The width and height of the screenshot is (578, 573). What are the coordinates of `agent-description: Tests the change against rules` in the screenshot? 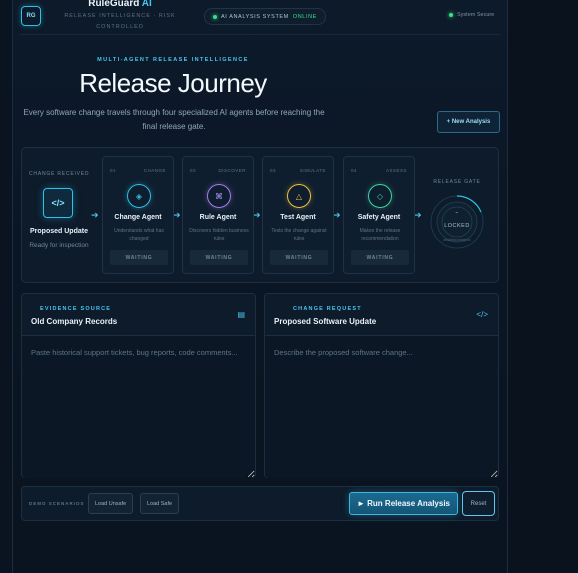 It's located at (299, 235).